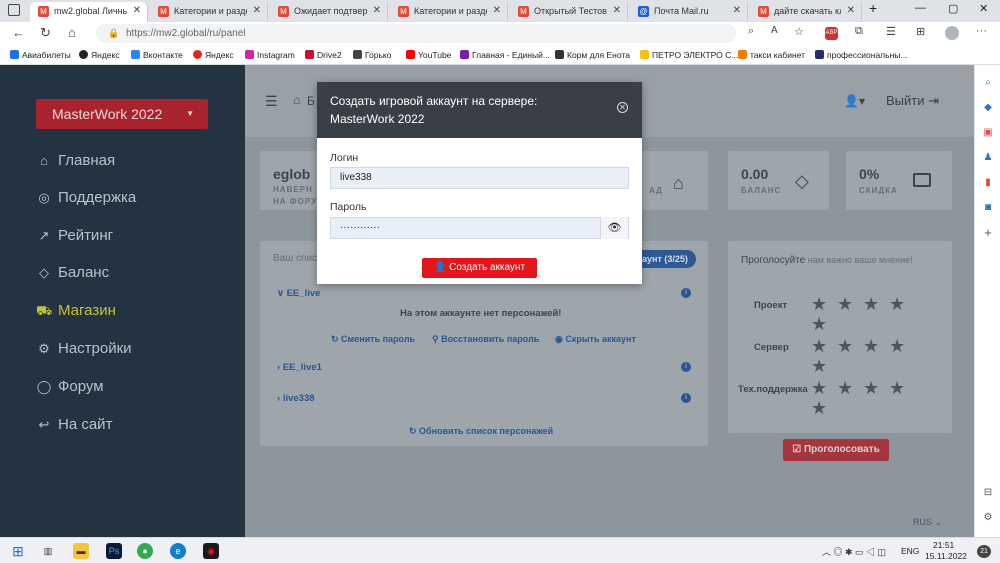 The image size is (1000, 563). I want to click on chart-icon: ↗, so click(44, 235).